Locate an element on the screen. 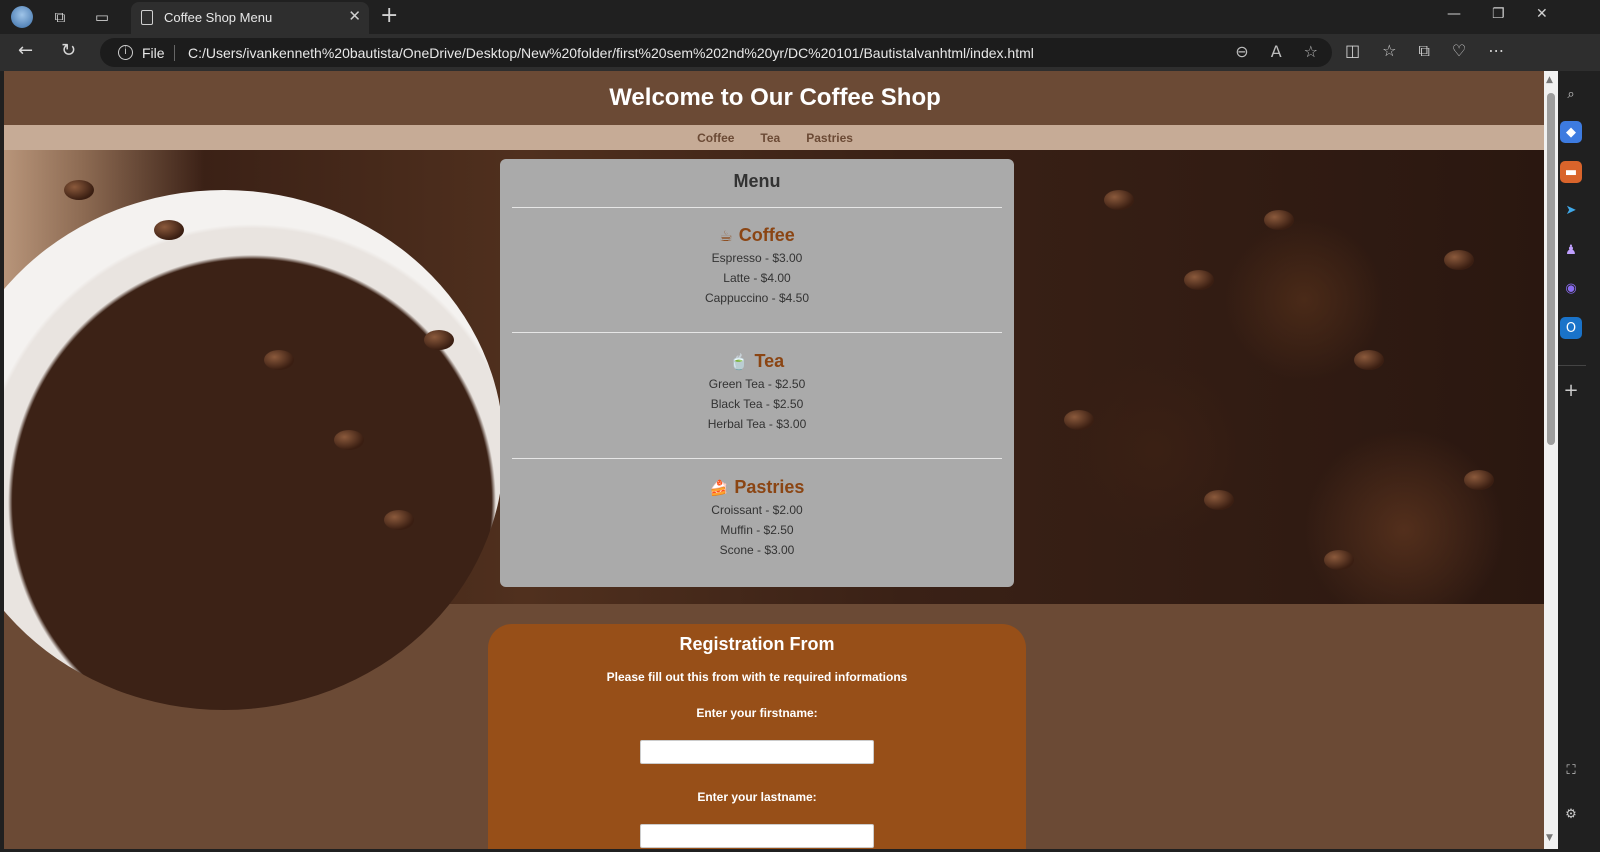  menu-item: Muffin - $2.50 is located at coordinates (757, 530).